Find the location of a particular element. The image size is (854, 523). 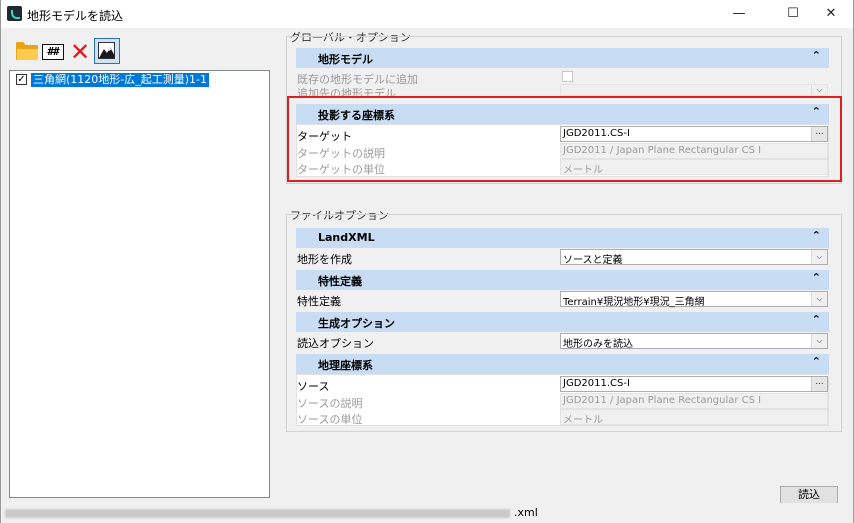

title-bar: 地形モデルを読込 — ☐ ✕ is located at coordinates (427, 14).